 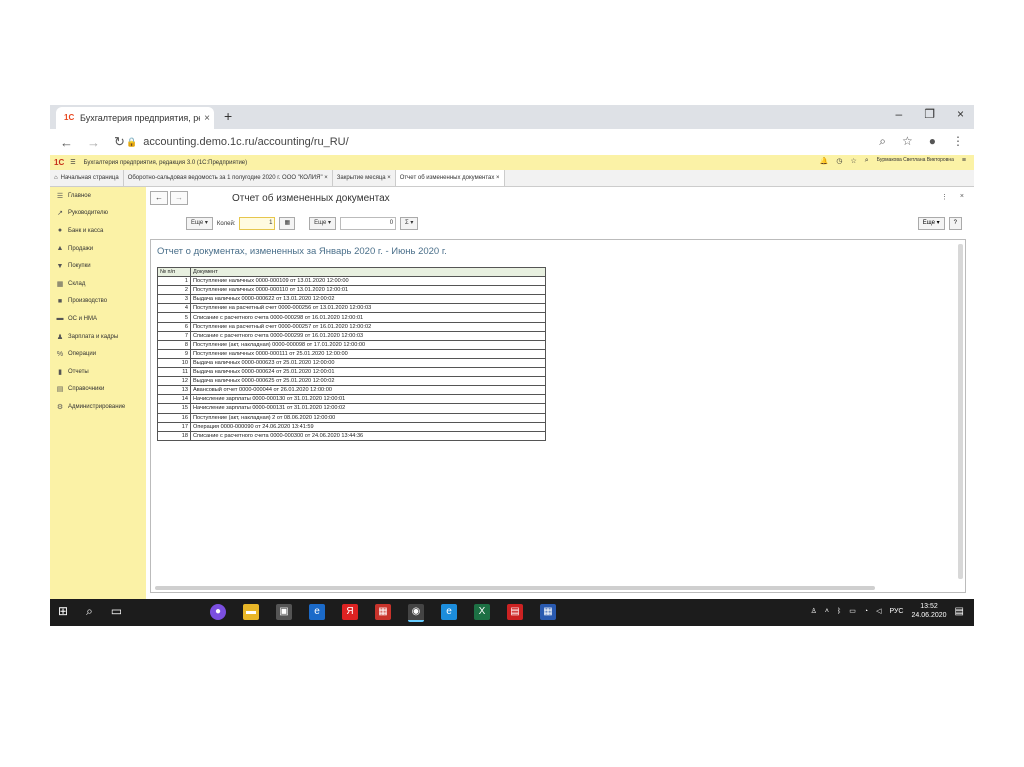 I want to click on yandex-icon: Я, so click(x=350, y=612).